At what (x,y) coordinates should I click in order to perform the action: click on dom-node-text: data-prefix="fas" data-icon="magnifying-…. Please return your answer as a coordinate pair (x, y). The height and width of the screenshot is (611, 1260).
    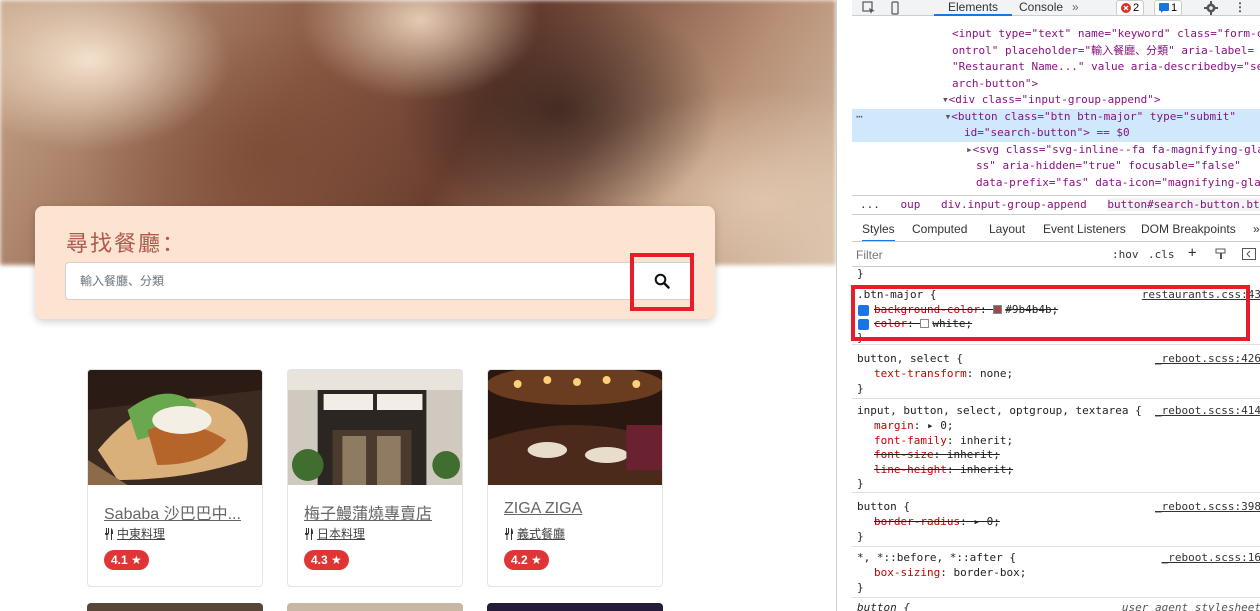
    Looking at the image, I should click on (1118, 182).